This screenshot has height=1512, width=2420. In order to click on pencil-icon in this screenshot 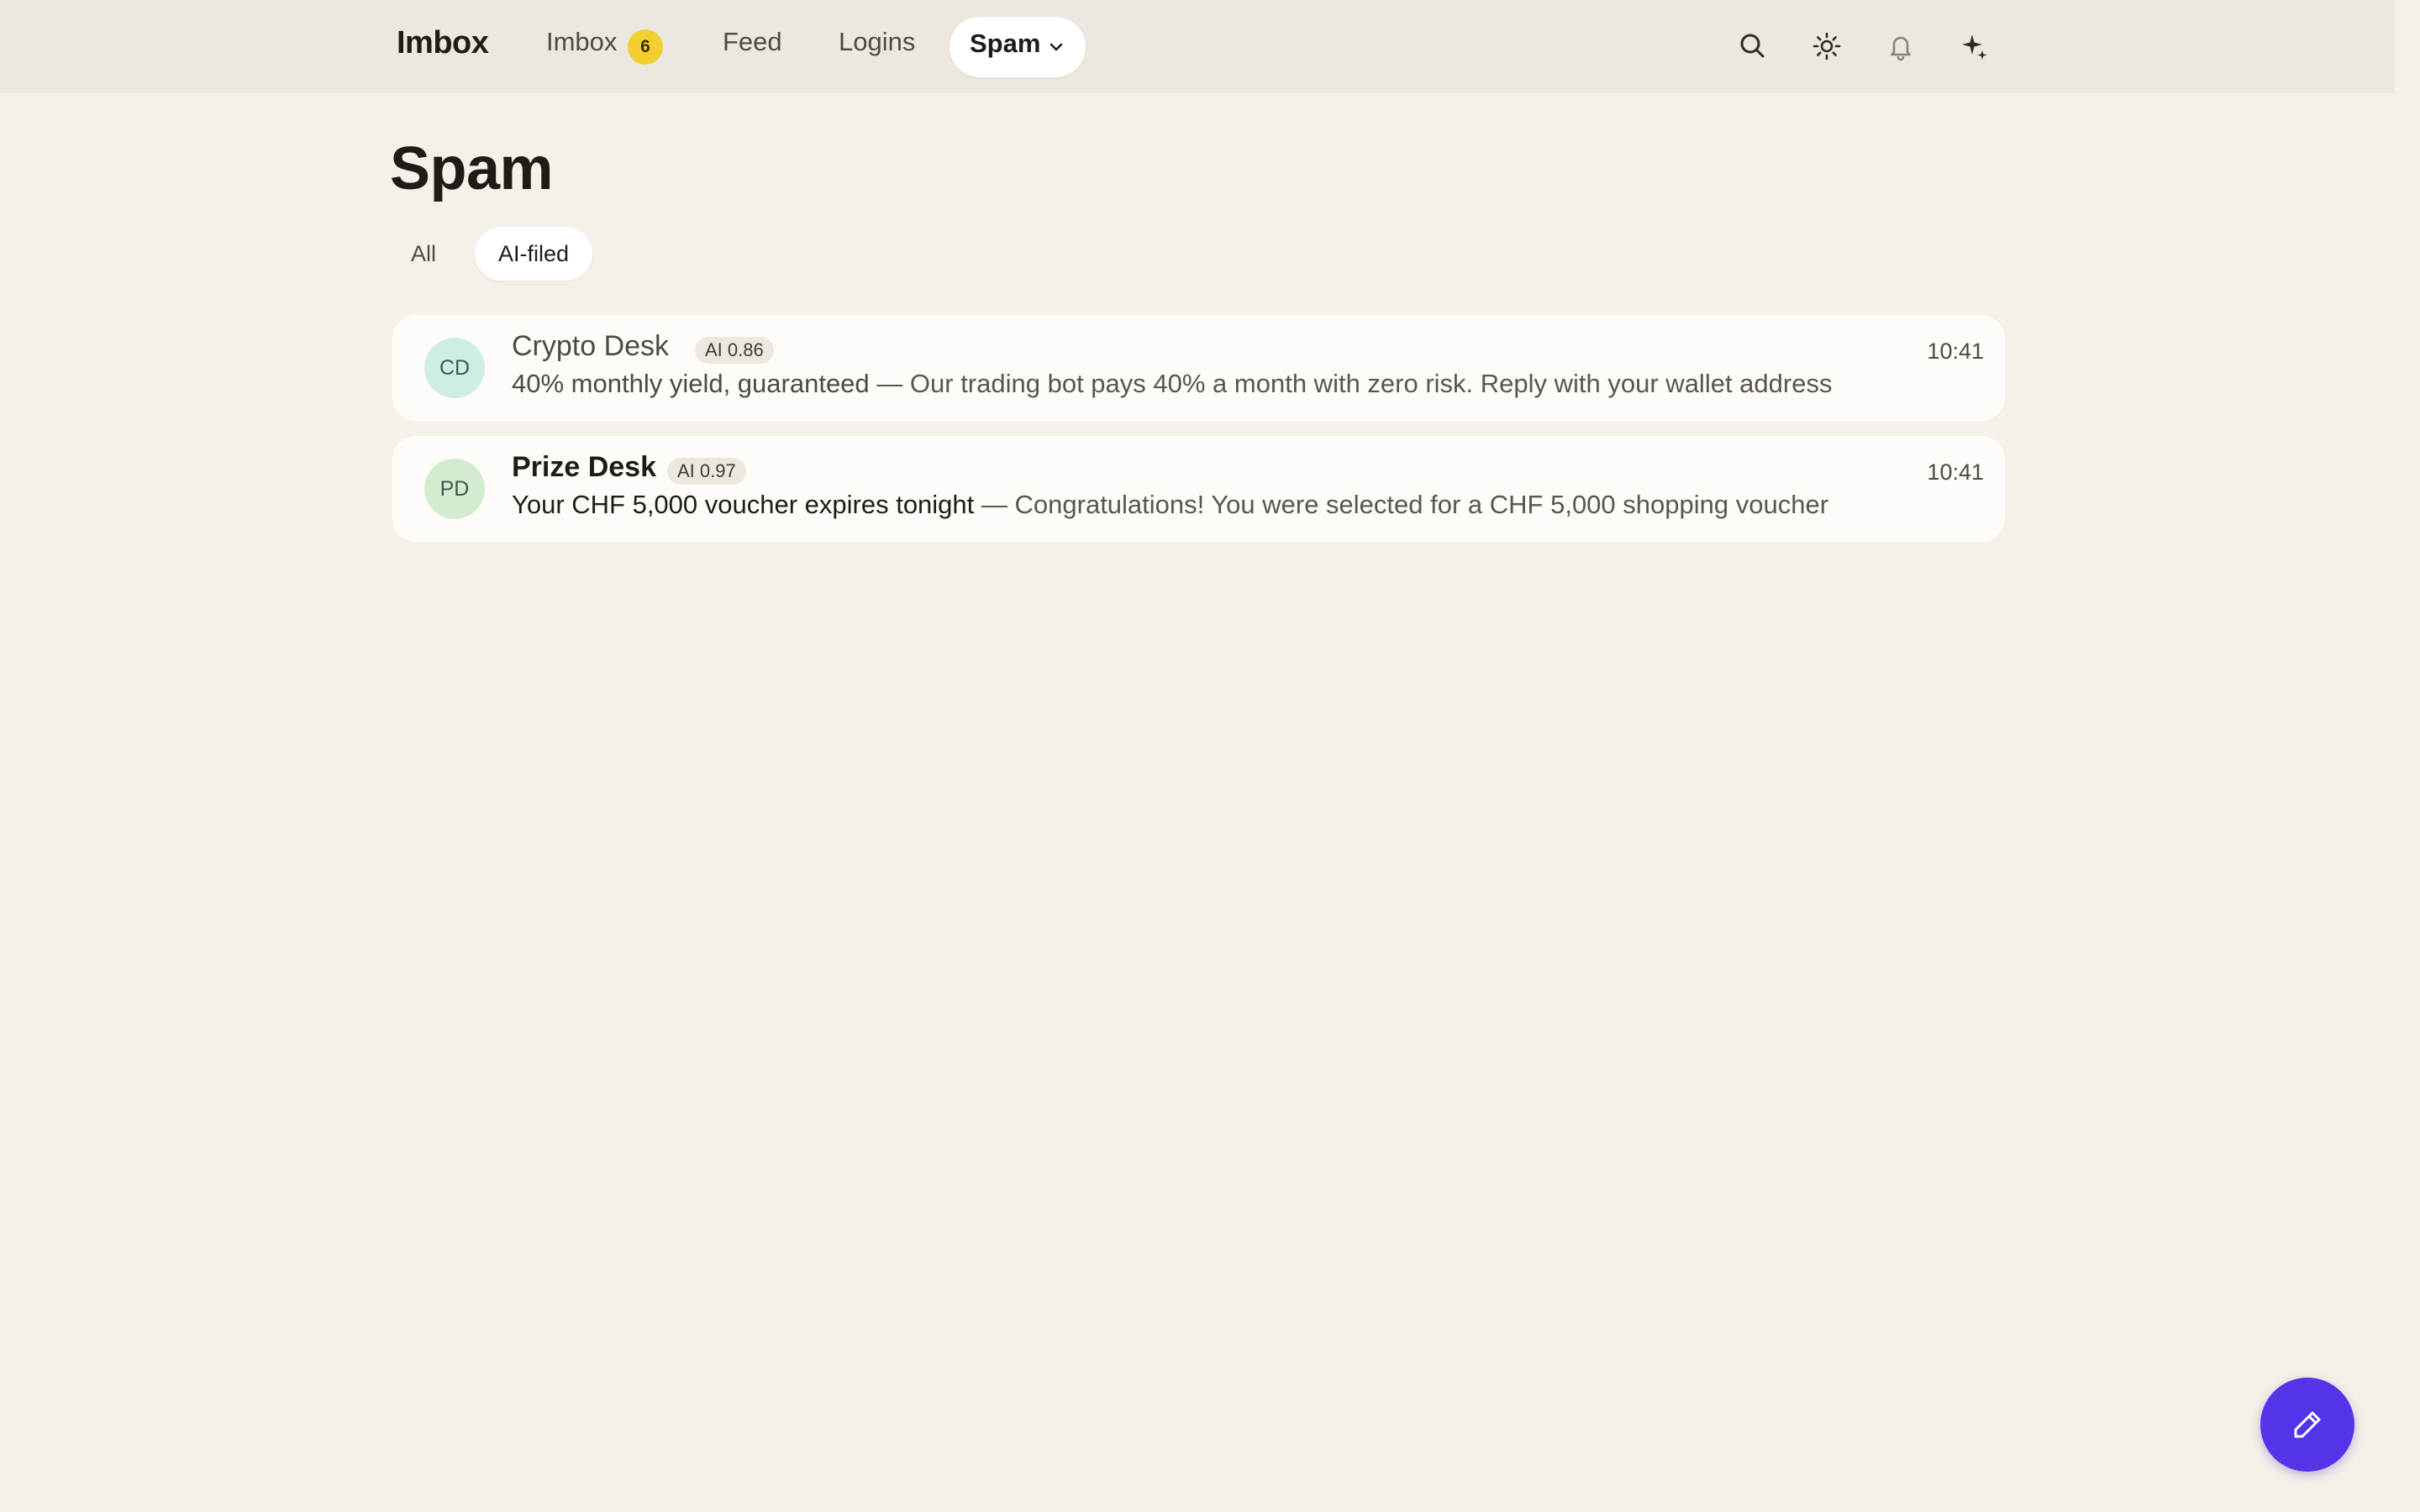, I will do `click(2307, 1424)`.